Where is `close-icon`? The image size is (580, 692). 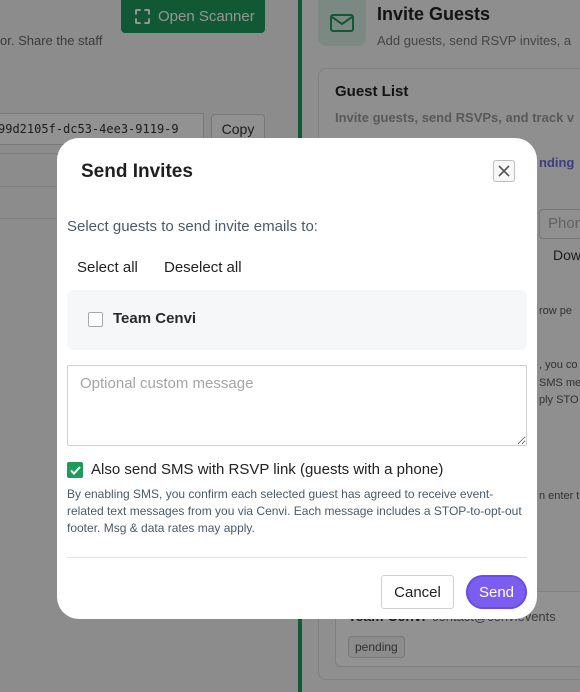
close-icon is located at coordinates (504, 171).